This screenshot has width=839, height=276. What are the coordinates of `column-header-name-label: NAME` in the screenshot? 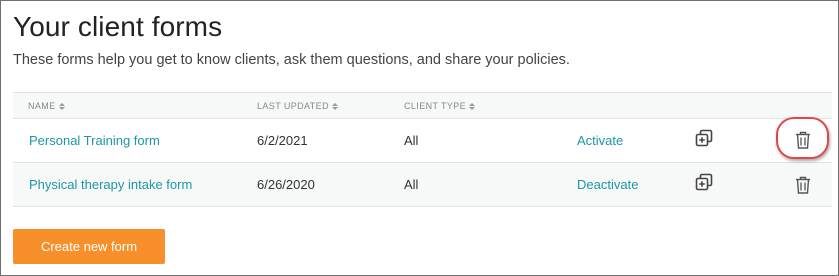 It's located at (42, 106).